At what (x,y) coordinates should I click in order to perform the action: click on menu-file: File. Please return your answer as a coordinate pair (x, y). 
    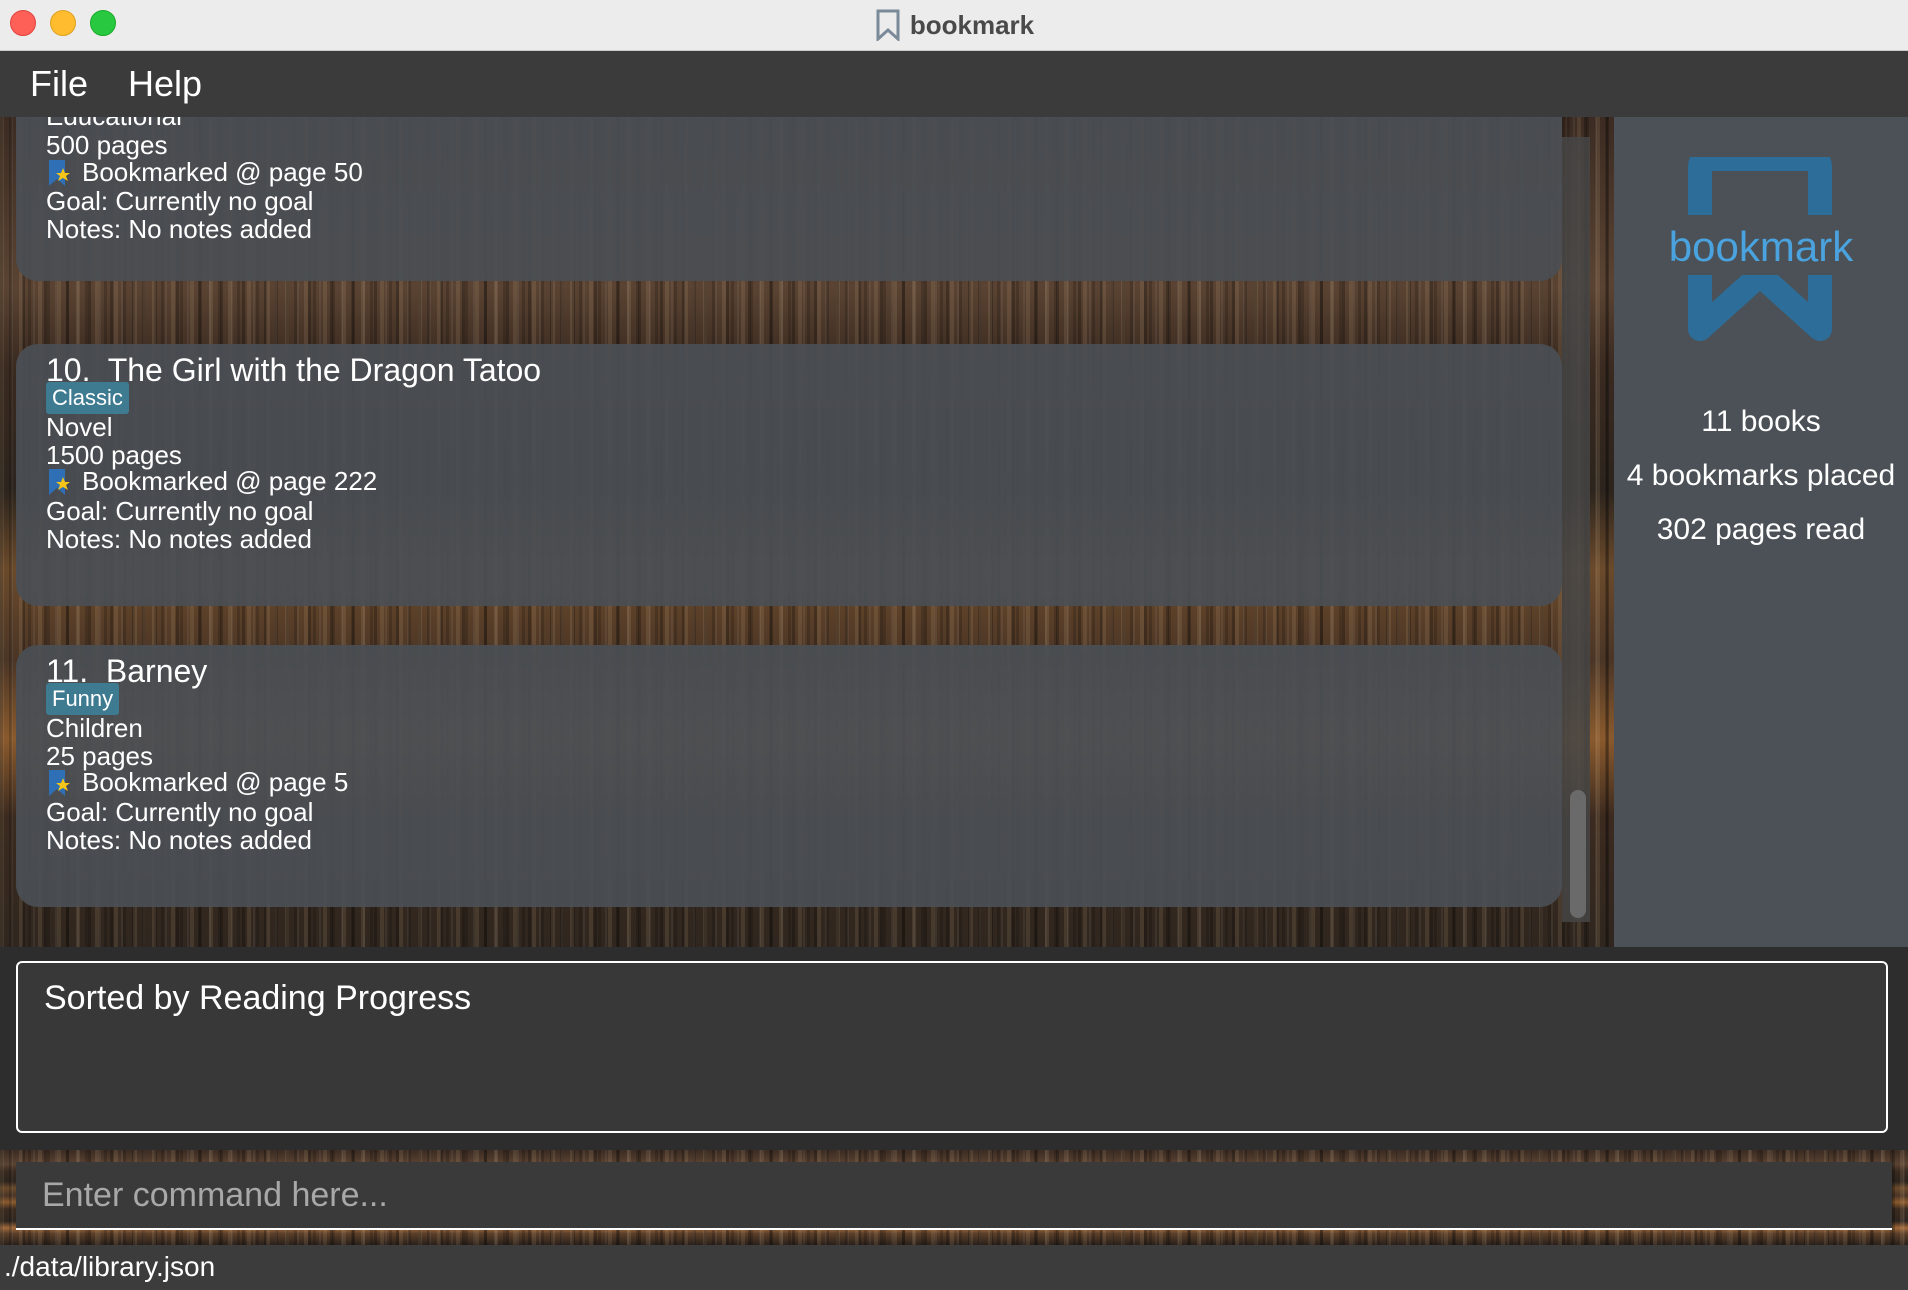
    Looking at the image, I should click on (59, 84).